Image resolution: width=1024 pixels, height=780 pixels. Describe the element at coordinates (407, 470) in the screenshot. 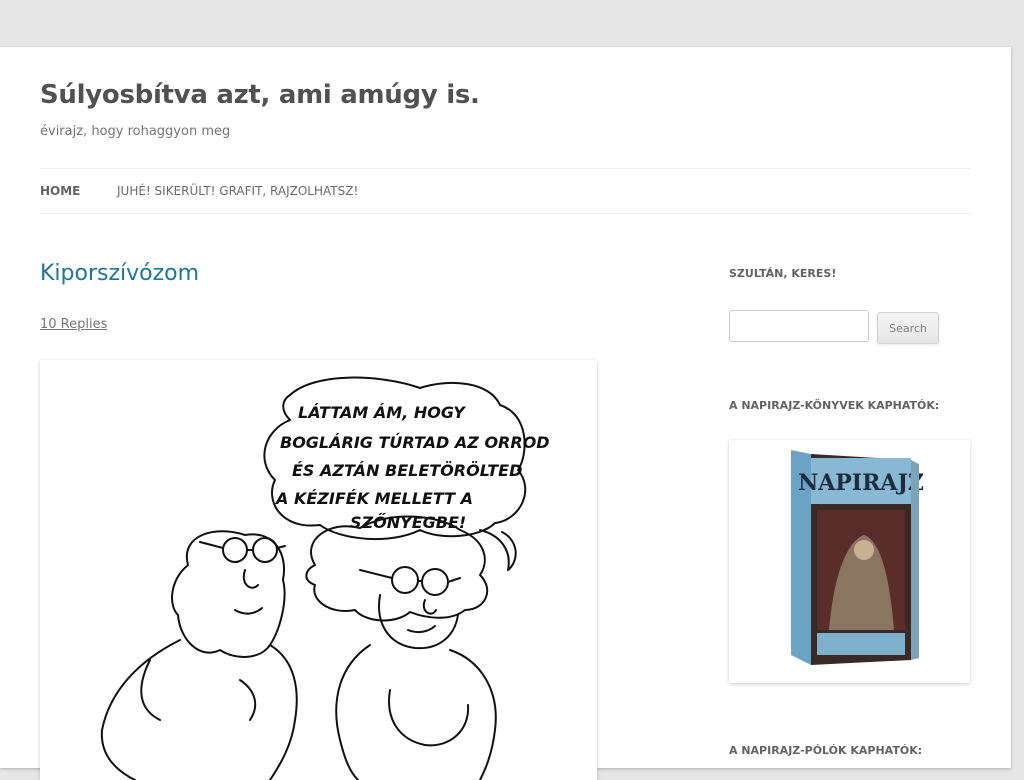

I see `bubble-line-3: ÉS AZTÁN BELETÖRÖLTED` at that location.